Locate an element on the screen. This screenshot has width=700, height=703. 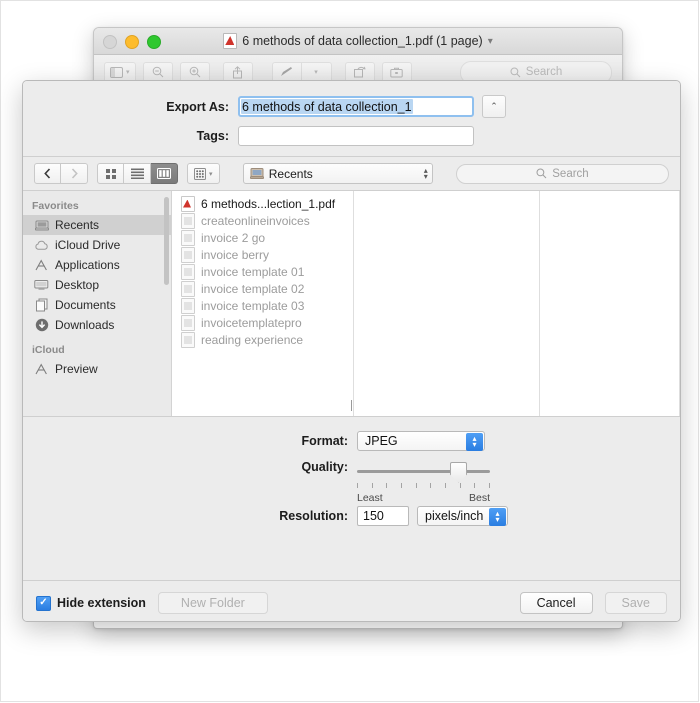
hide-extension-checkbox: ✓ Hide extension is located at coordinates (91, 603).